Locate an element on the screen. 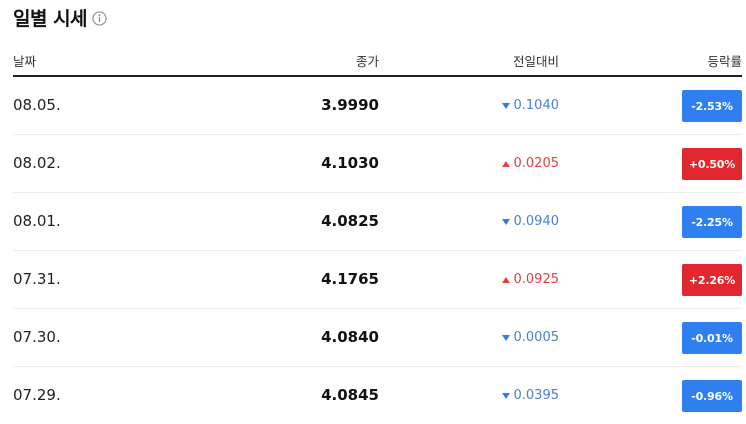 The image size is (746, 424). change-cell: 0.1040 is located at coordinates (530, 105).